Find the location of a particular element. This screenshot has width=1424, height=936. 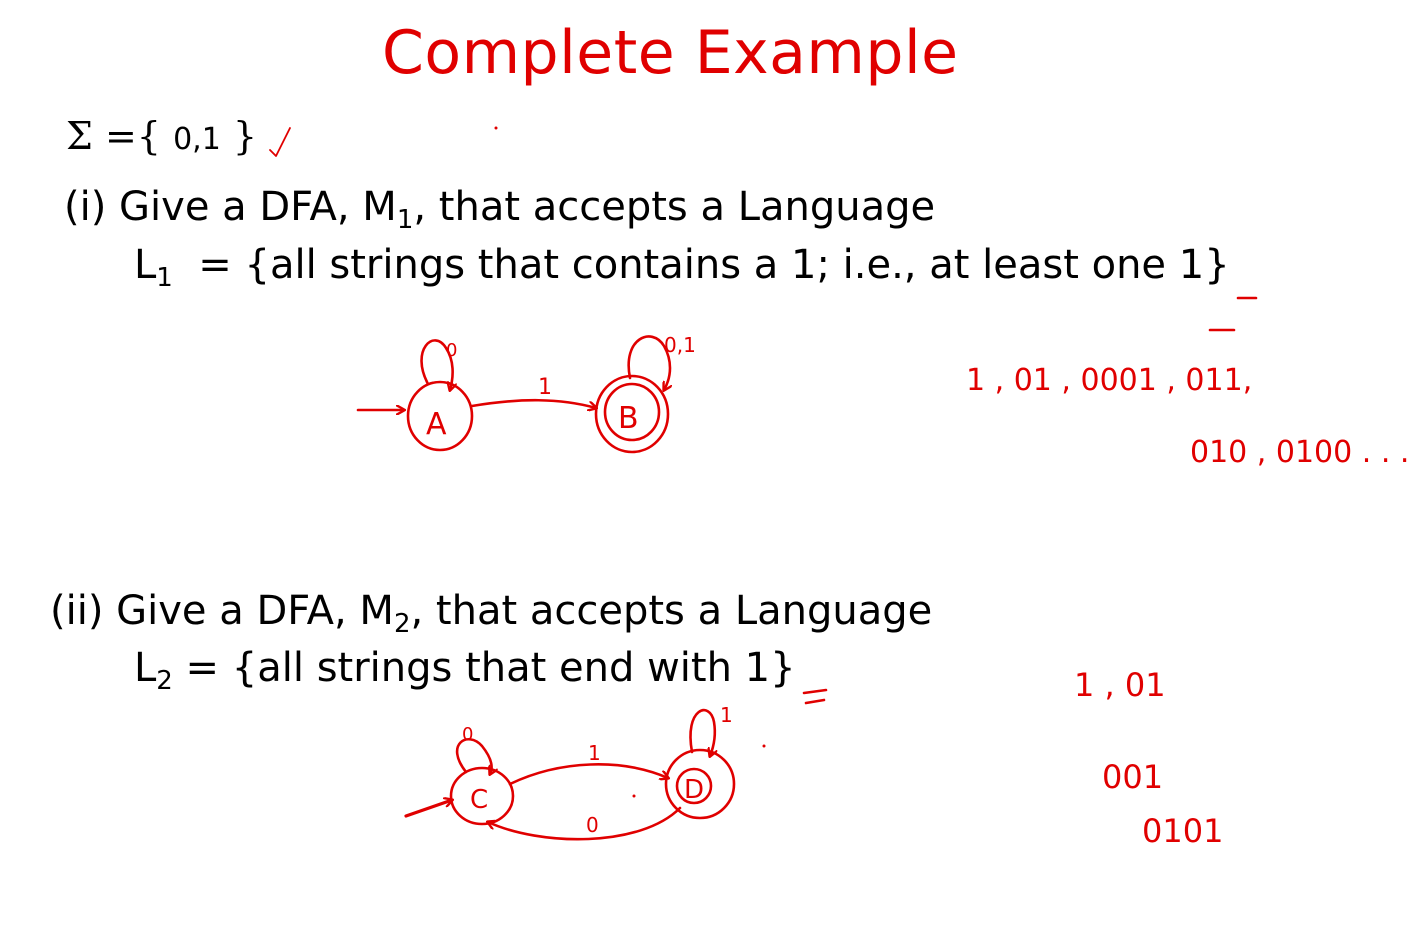

loop-a-label: 0 is located at coordinates (451, 350).